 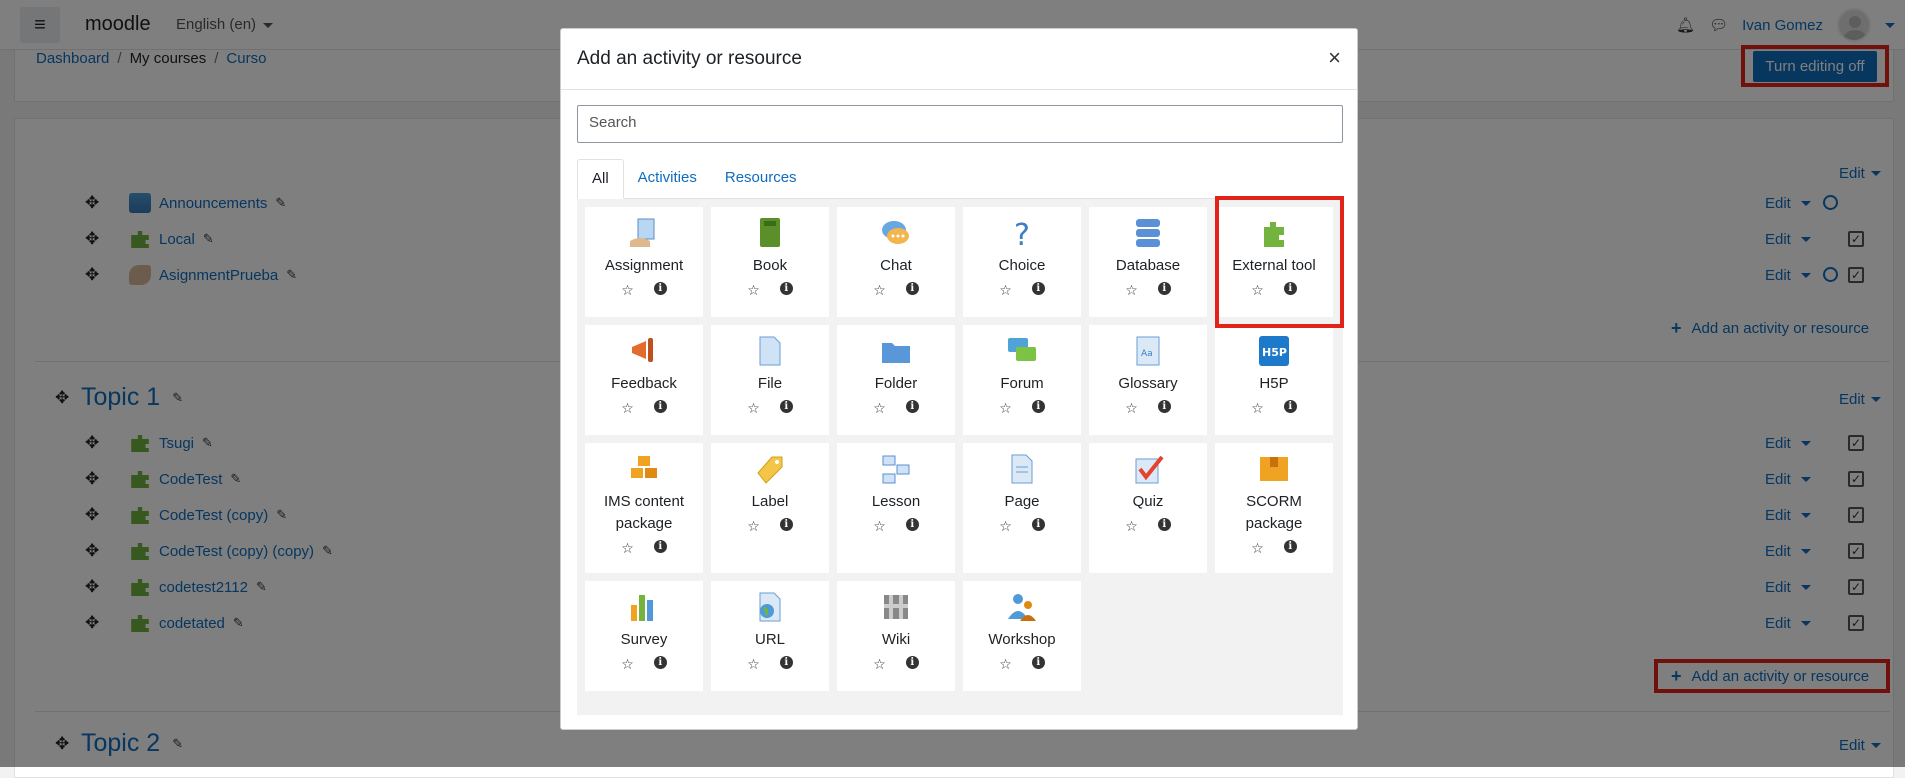 What do you see at coordinates (644, 383) in the screenshot?
I see `chooser-item-name: Feedback` at bounding box center [644, 383].